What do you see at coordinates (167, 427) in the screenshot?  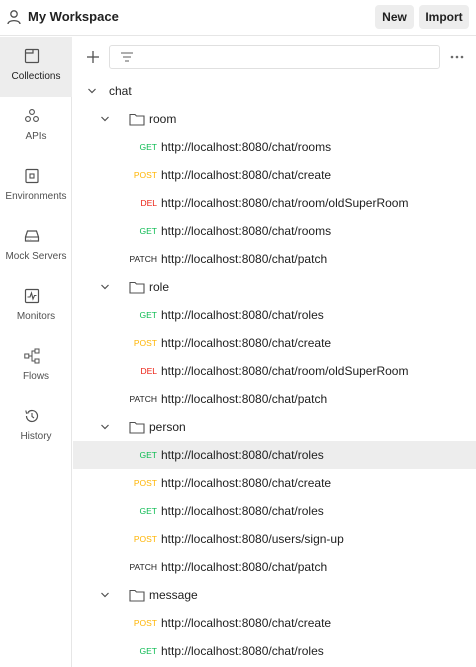 I see `folder-name: person` at bounding box center [167, 427].